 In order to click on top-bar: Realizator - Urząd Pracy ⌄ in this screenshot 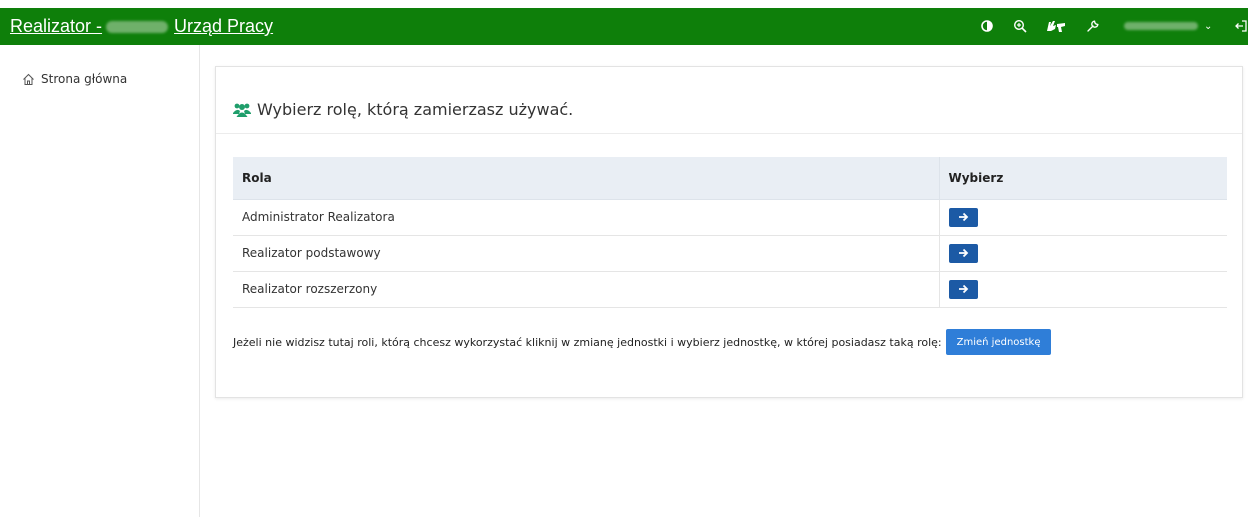, I will do `click(624, 26)`.